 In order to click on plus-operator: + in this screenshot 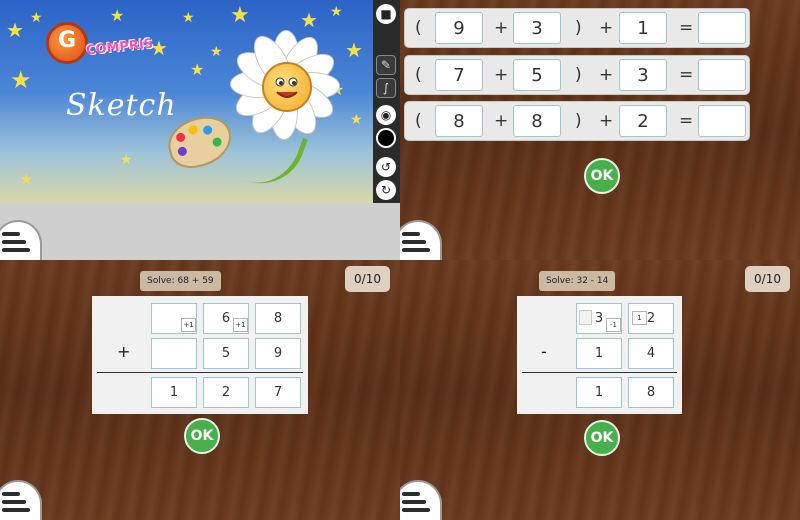, I will do `click(124, 351)`.